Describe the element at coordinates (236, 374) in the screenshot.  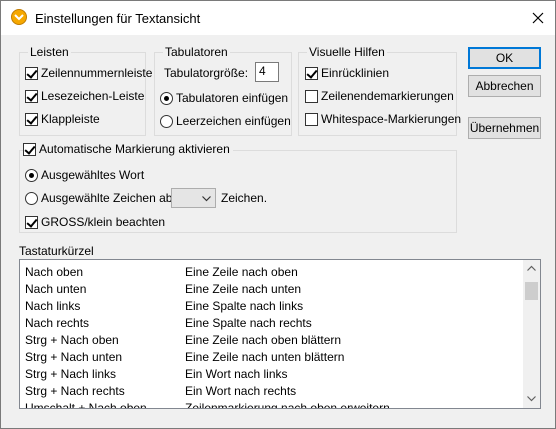
I see `shortcut-description: Ein Wort nach links` at that location.